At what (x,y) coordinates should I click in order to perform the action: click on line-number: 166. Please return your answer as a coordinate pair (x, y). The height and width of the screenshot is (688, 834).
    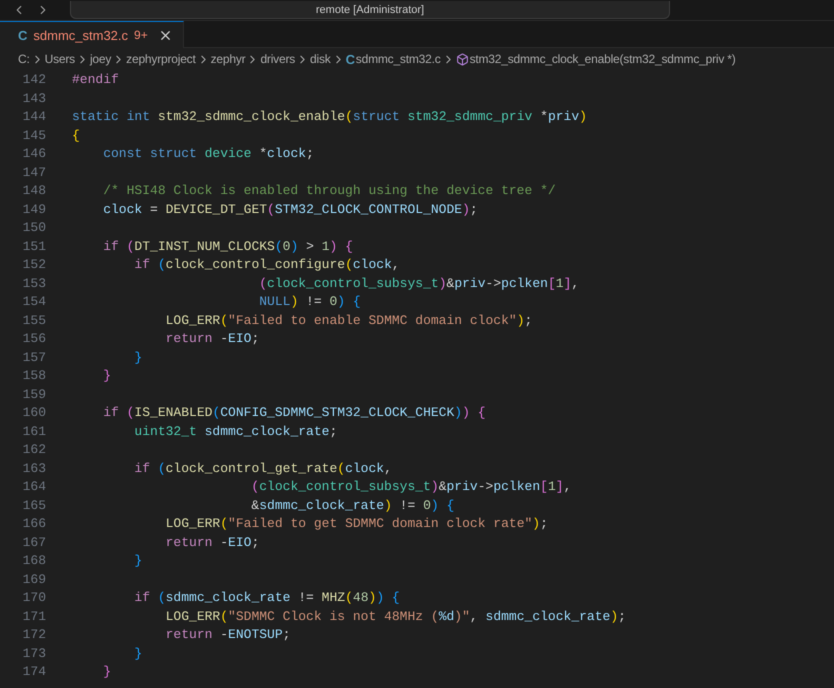
    Looking at the image, I should click on (34, 524).